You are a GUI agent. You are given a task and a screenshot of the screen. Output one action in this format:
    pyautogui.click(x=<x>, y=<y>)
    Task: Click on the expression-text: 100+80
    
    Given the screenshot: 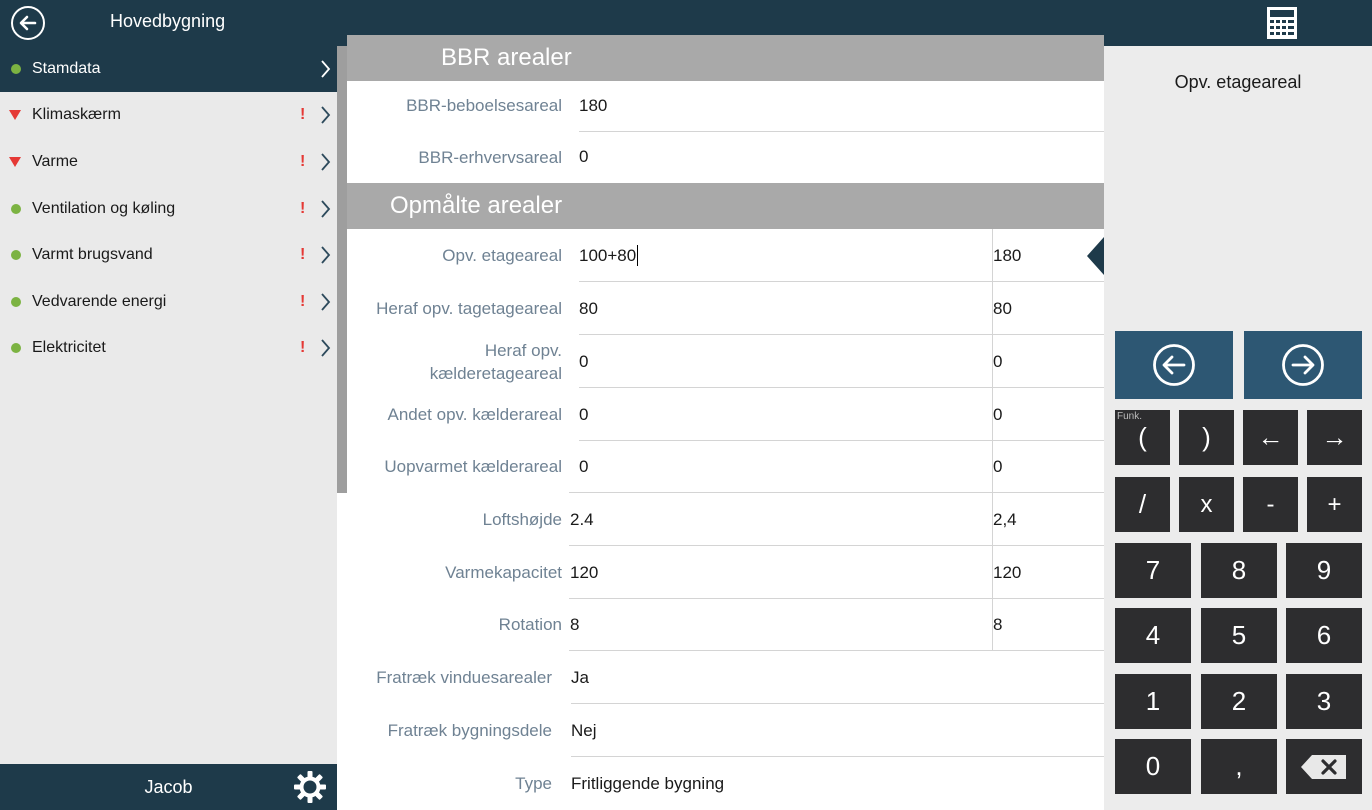 What is the action you would take?
    pyautogui.click(x=608, y=255)
    